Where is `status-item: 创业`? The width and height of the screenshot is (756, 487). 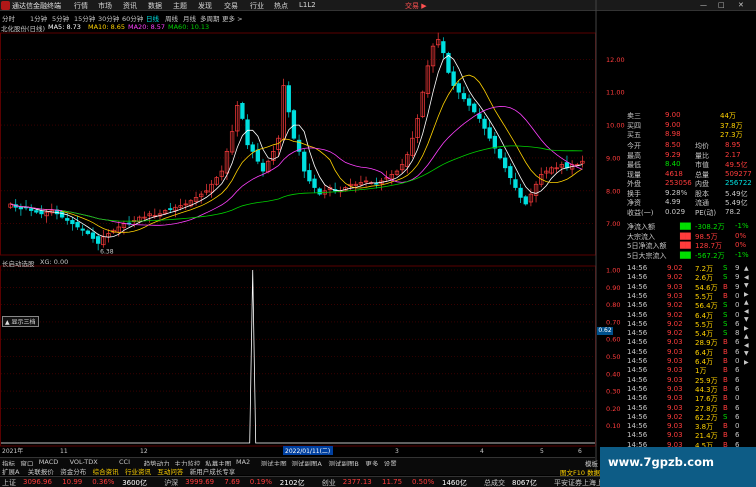 status-item: 创业 is located at coordinates (328, 483).